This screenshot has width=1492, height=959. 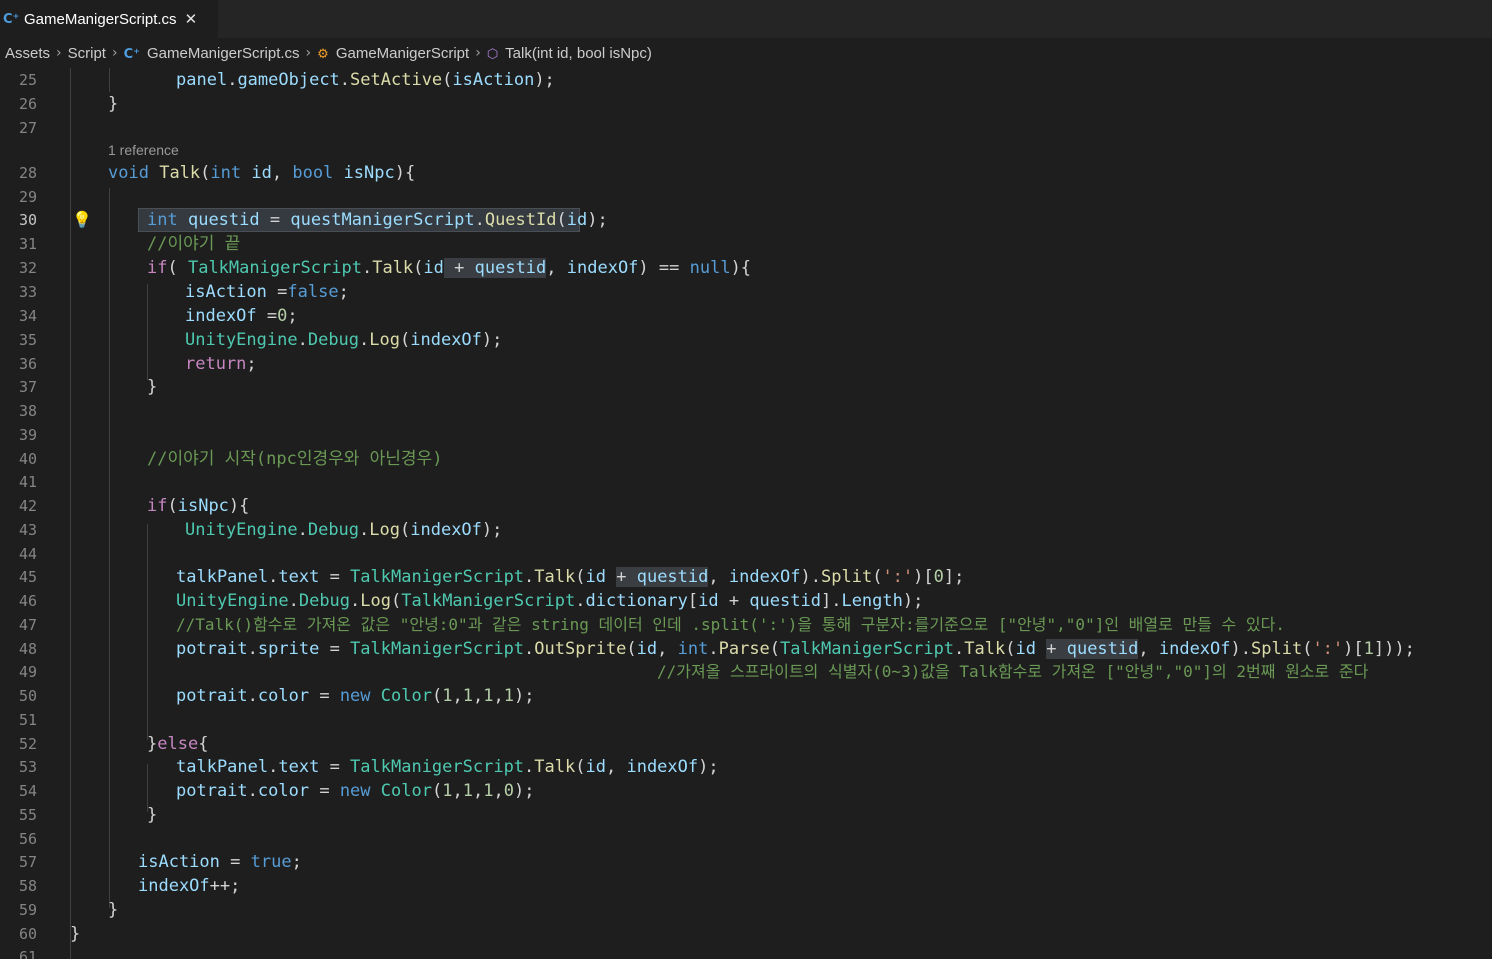 I want to click on code-line: 60 }, so click(x=746, y=934).